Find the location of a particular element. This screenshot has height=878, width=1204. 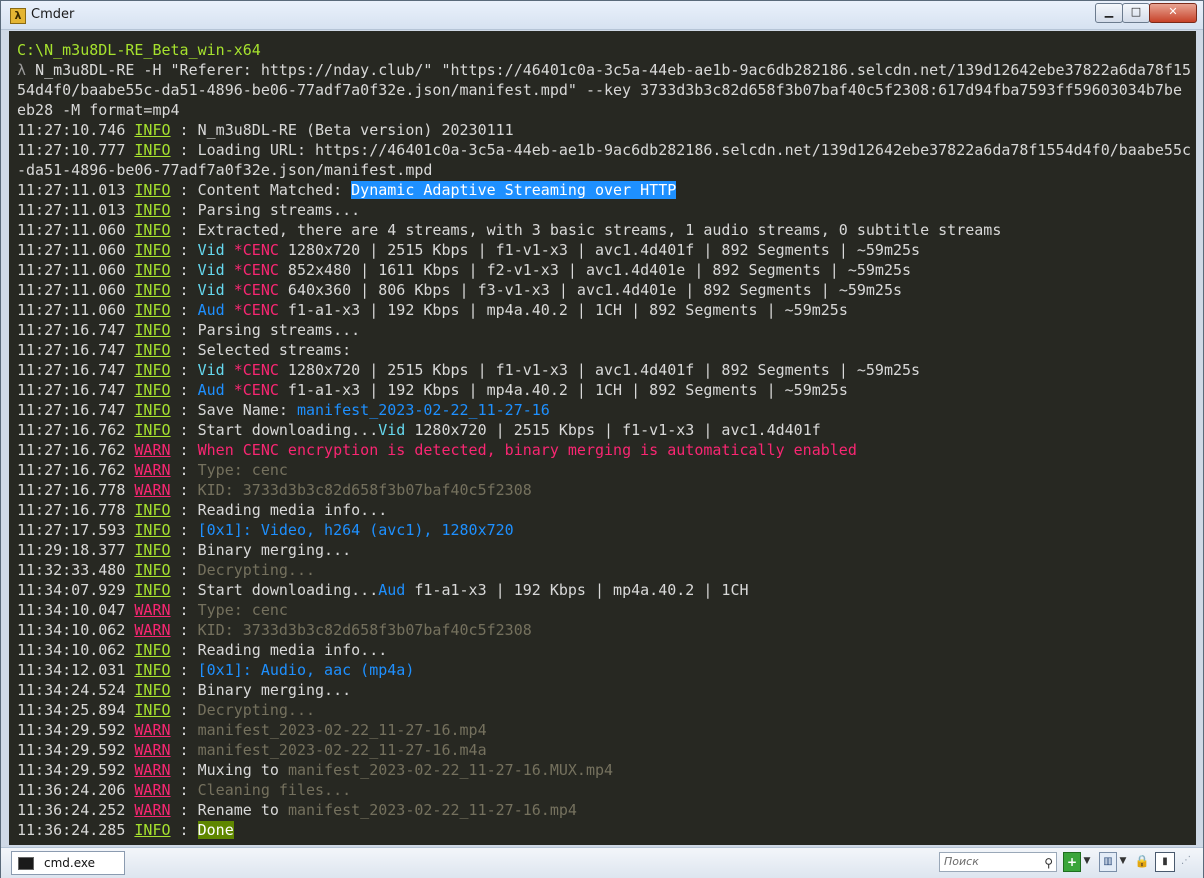

console-text: Rename to is located at coordinates (242, 810).